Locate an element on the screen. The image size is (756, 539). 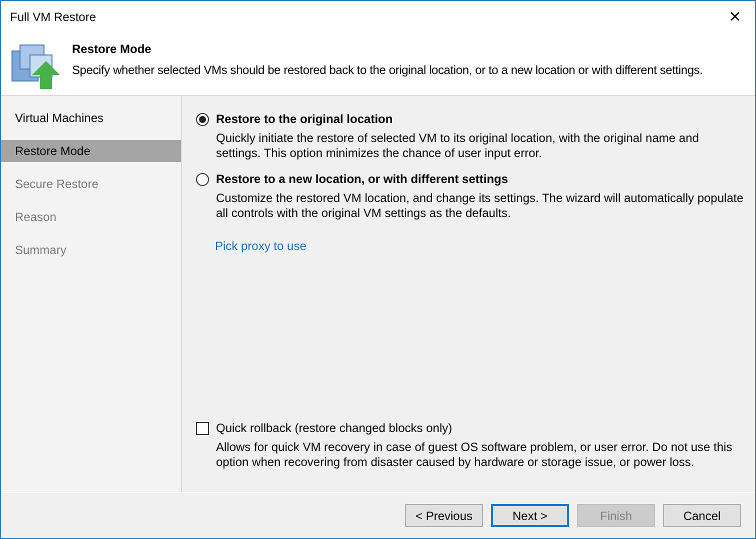
sidebar-item: Restore Mode is located at coordinates (91, 151).